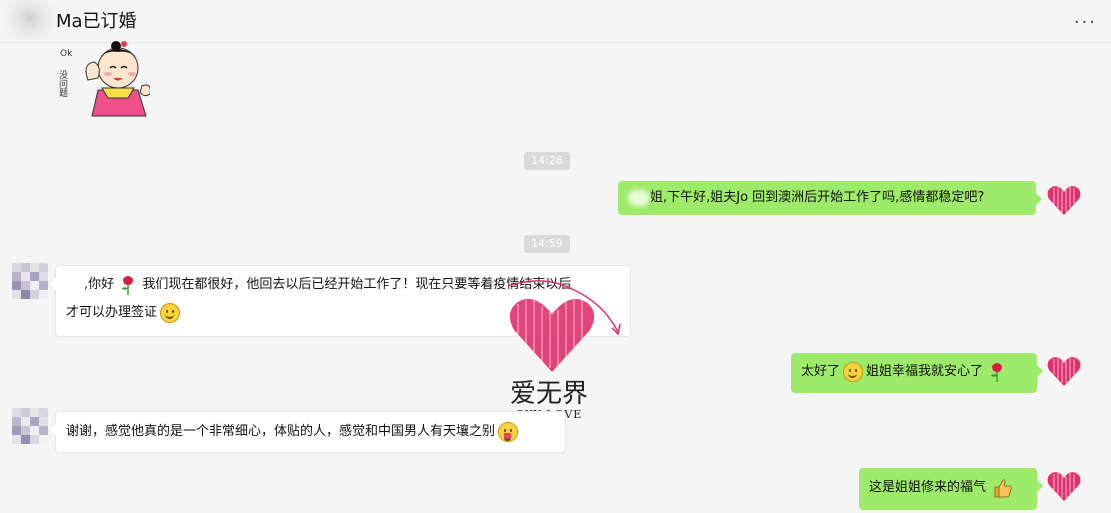 Image resolution: width=1111 pixels, height=513 pixels. I want to click on message-text: 这是姐姐修来的福气, so click(928, 487).